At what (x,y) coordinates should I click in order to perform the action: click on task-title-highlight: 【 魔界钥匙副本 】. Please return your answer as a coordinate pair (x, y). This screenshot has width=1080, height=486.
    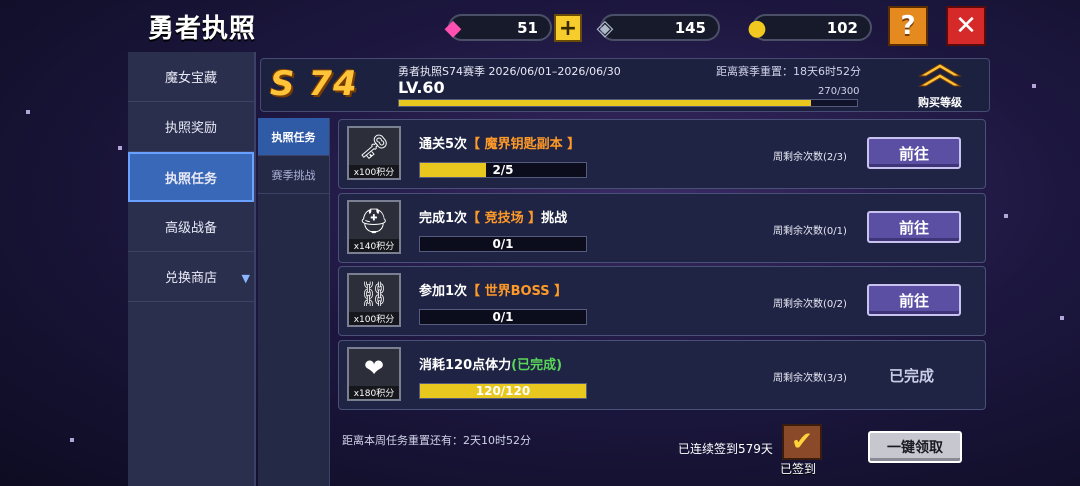
    Looking at the image, I should click on (524, 144).